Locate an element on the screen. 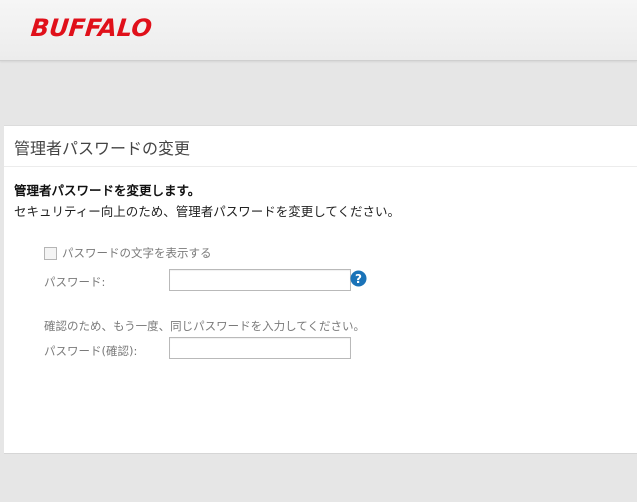 The width and height of the screenshot is (637, 502). panel-divider is located at coordinates (320, 166).